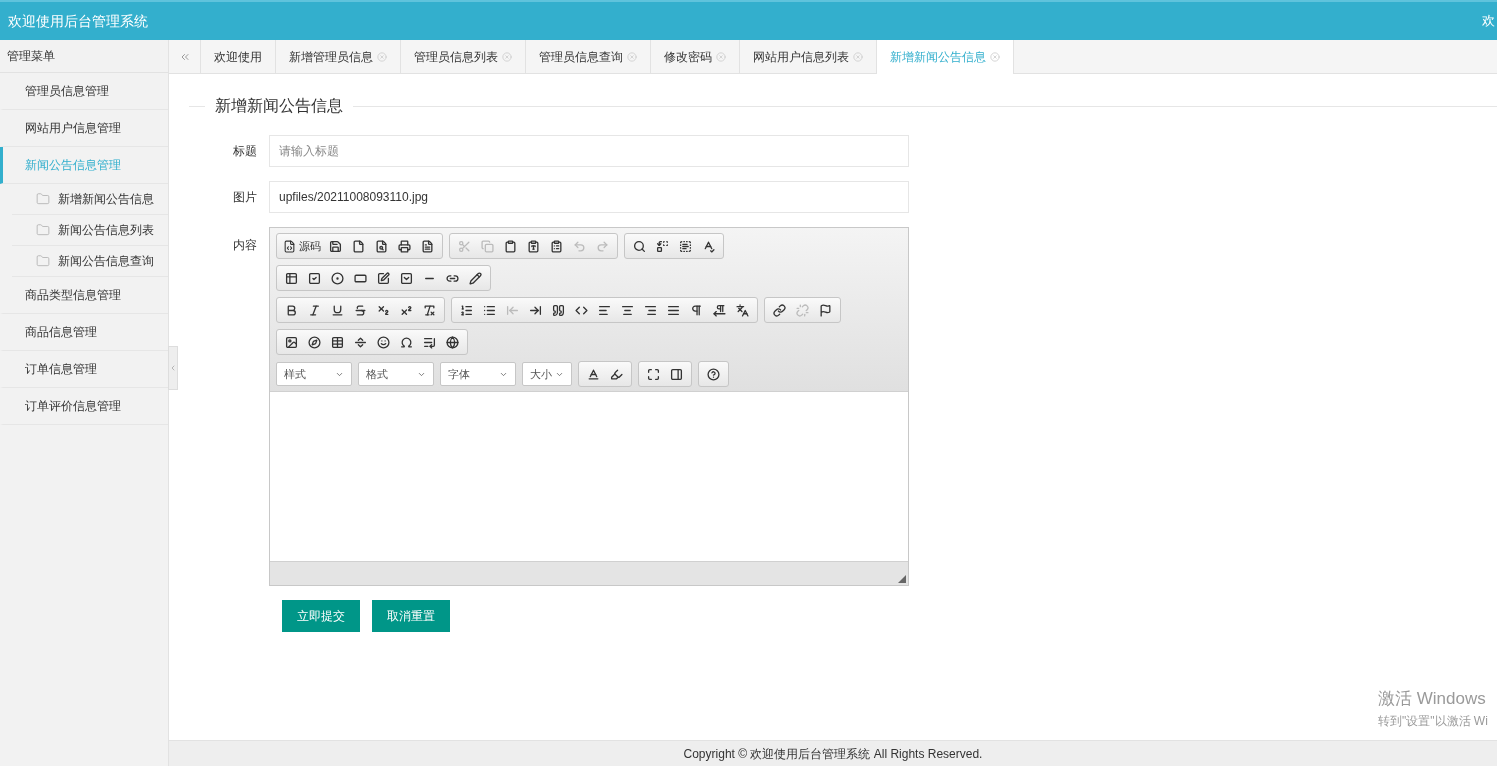 The width and height of the screenshot is (1497, 766). I want to click on sidebar-subitem: 新增新闻公告信息, so click(106, 199).